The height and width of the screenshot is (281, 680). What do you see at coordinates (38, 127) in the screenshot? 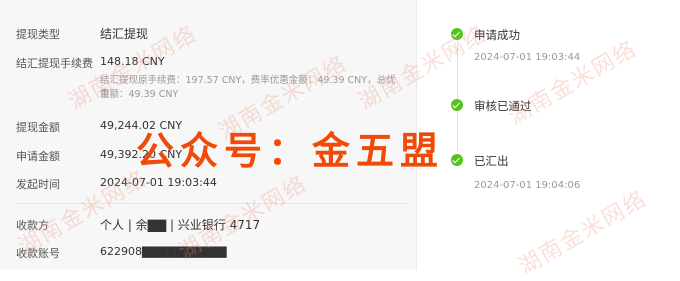
I see `amount-label: 提现金额` at bounding box center [38, 127].